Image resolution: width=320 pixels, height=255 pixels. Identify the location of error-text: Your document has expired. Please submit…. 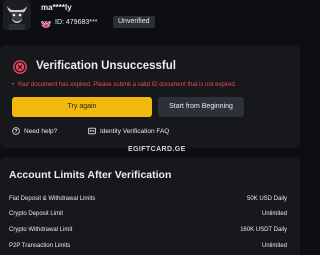
(127, 85).